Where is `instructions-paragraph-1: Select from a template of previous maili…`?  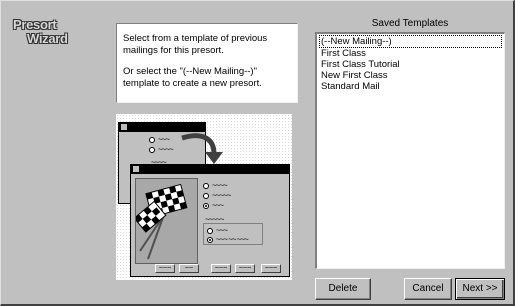 instructions-paragraph-1: Select from a template of previous maili… is located at coordinates (195, 44).